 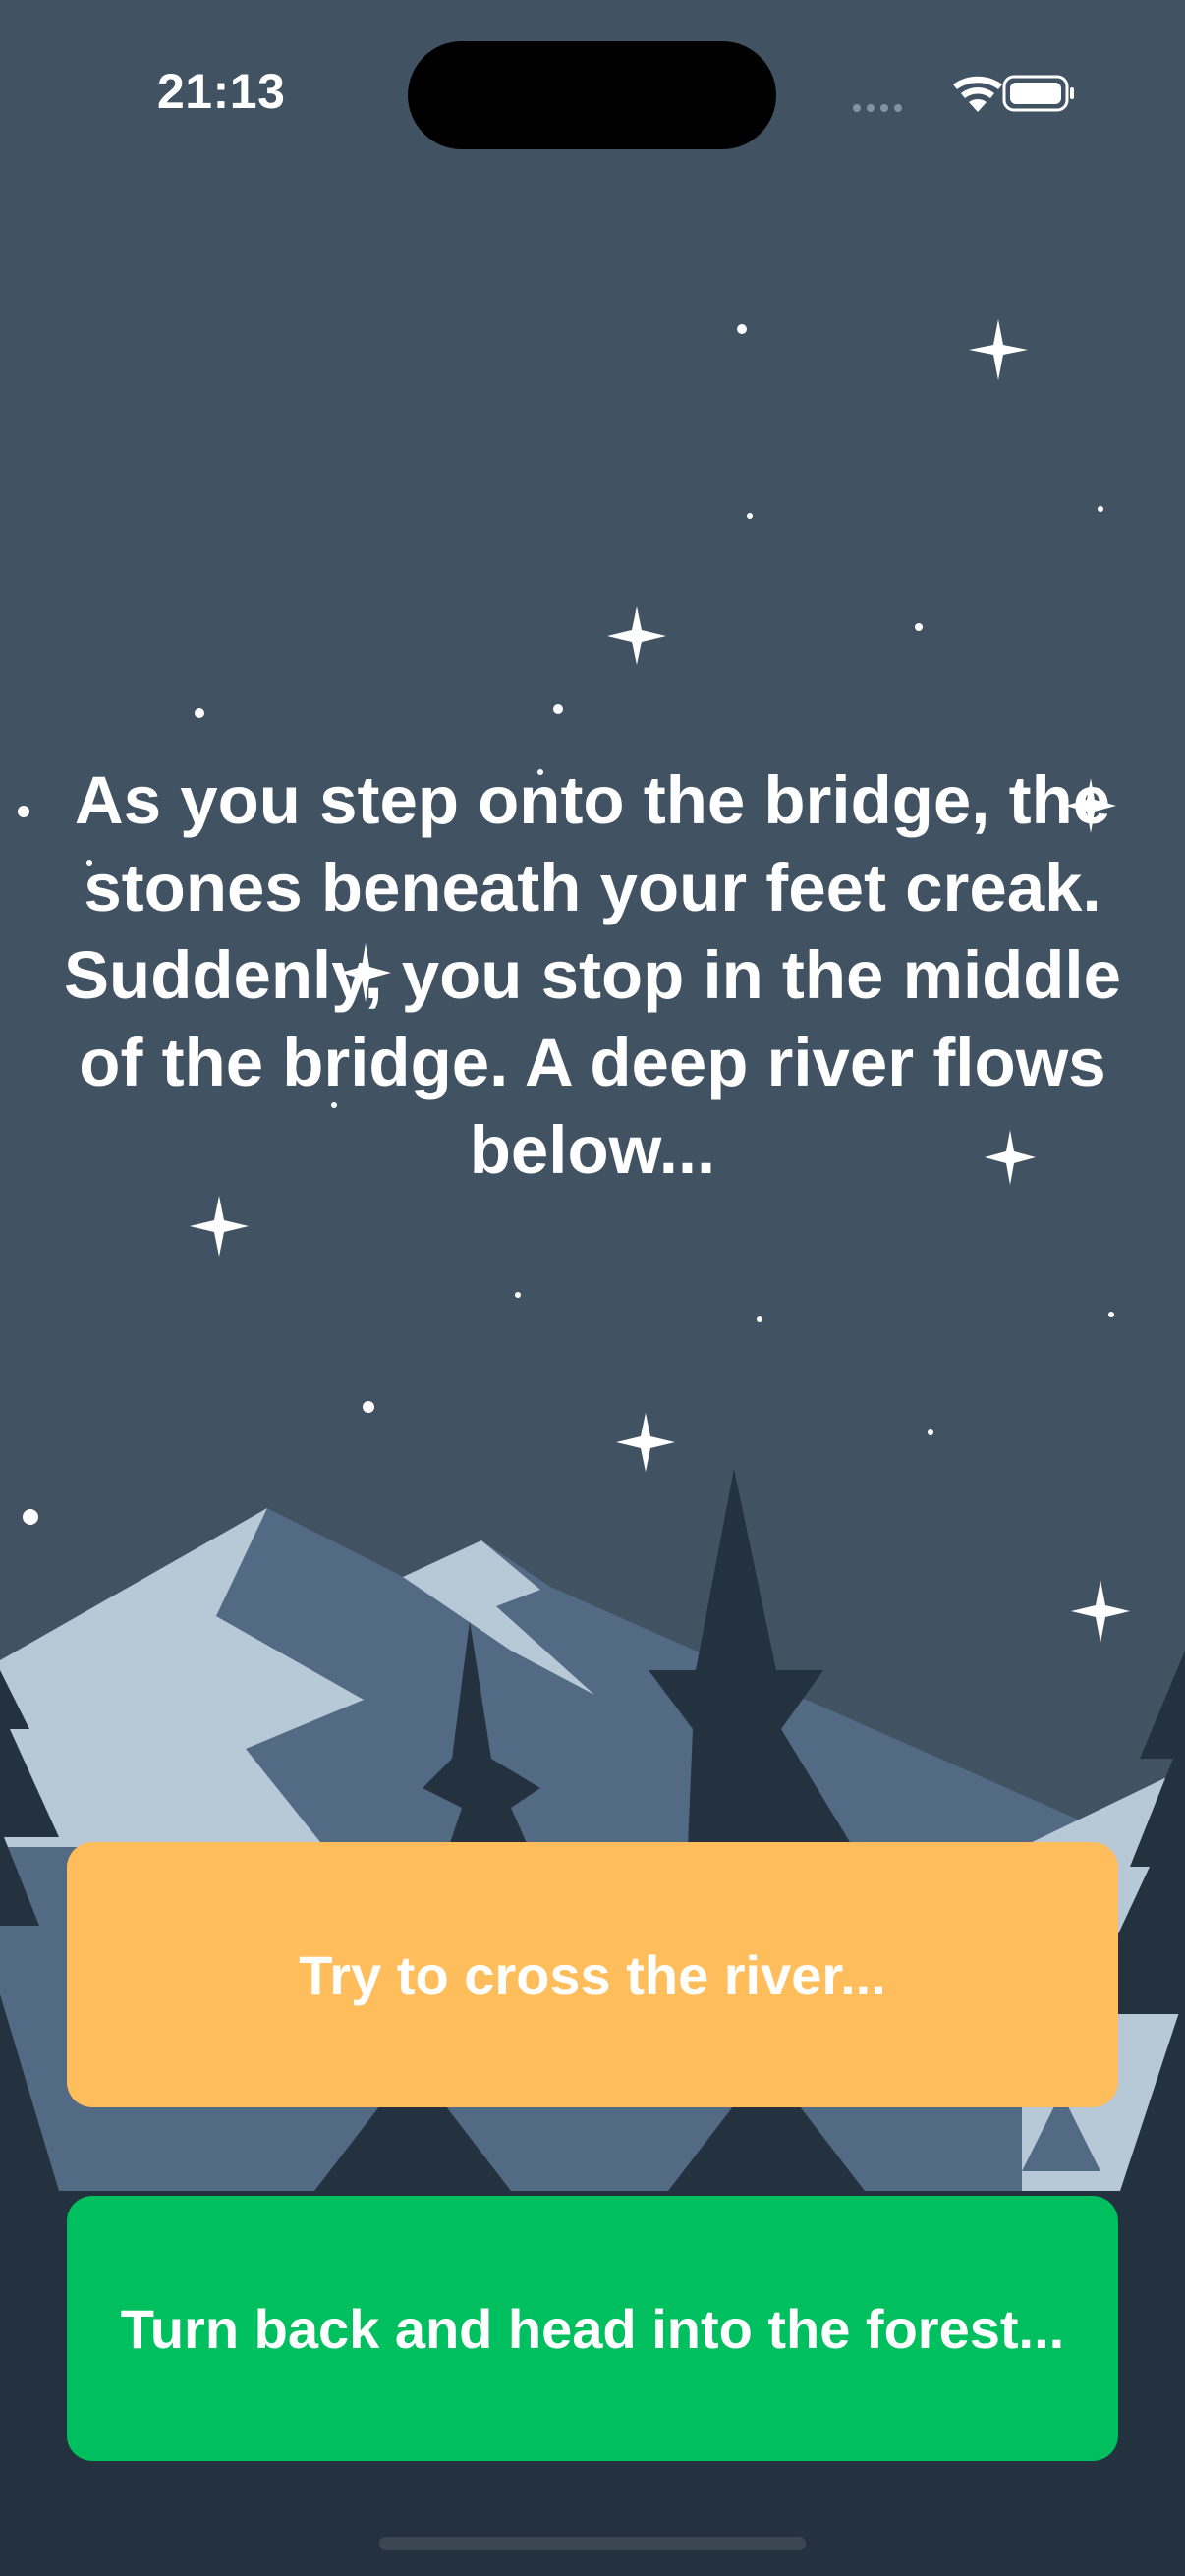 What do you see at coordinates (978, 94) in the screenshot?
I see `wifi-icon` at bounding box center [978, 94].